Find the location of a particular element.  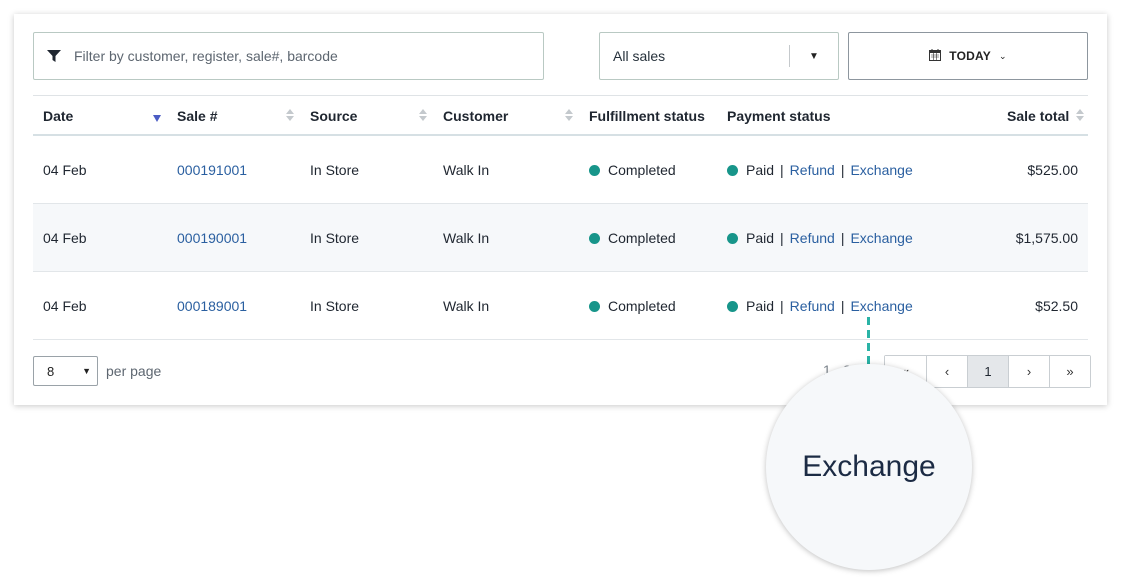

sale-number-link: 000189001 is located at coordinates (212, 306).